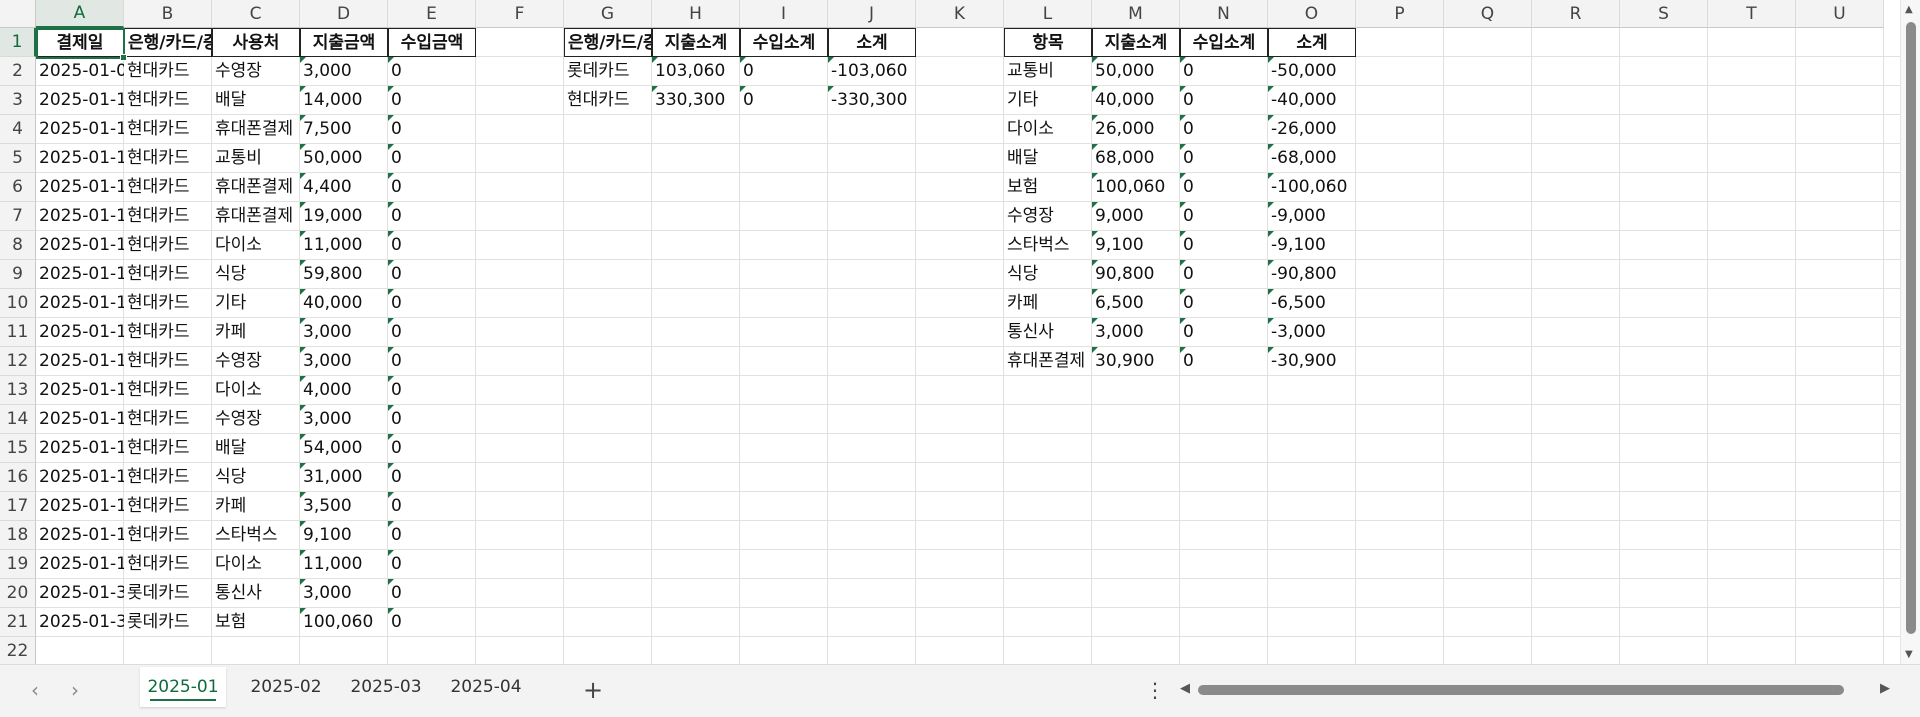 The image size is (1920, 717). I want to click on row-header-12: 12, so click(18, 361).